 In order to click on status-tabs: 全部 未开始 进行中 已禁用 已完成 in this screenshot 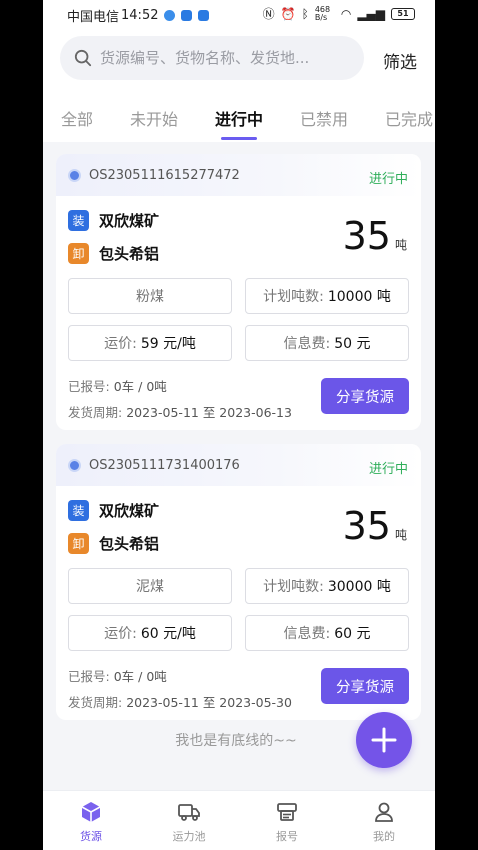, I will do `click(239, 119)`.